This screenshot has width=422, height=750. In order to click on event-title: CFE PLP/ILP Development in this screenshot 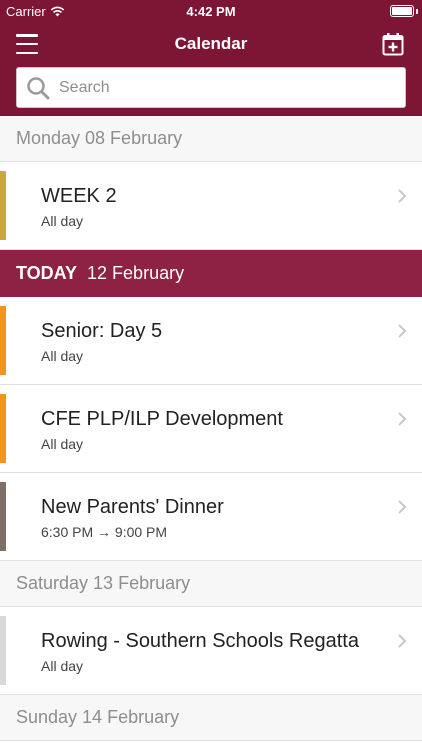, I will do `click(162, 419)`.